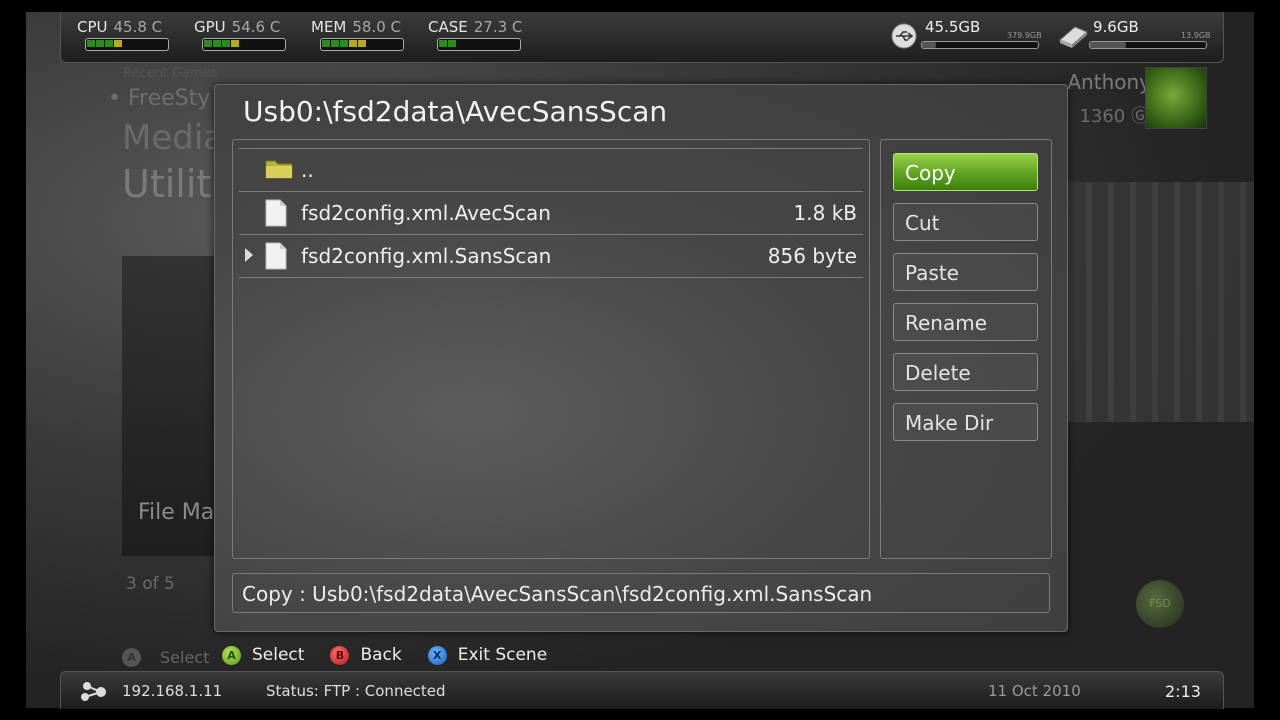 Image resolution: width=1280 pixels, height=720 pixels. I want to click on cpu-label: CPU, so click(92, 27).